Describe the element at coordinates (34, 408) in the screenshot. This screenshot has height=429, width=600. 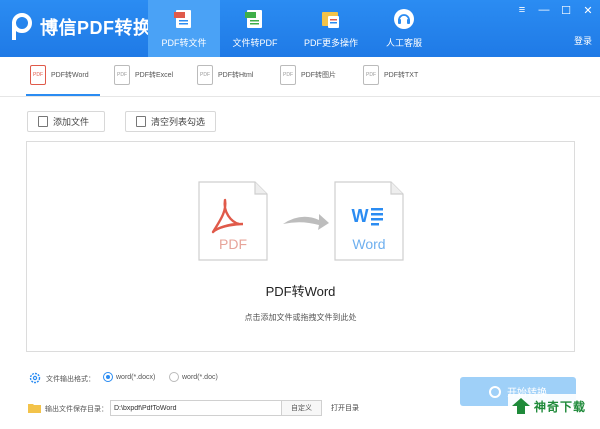
I see `folder-icon` at that location.